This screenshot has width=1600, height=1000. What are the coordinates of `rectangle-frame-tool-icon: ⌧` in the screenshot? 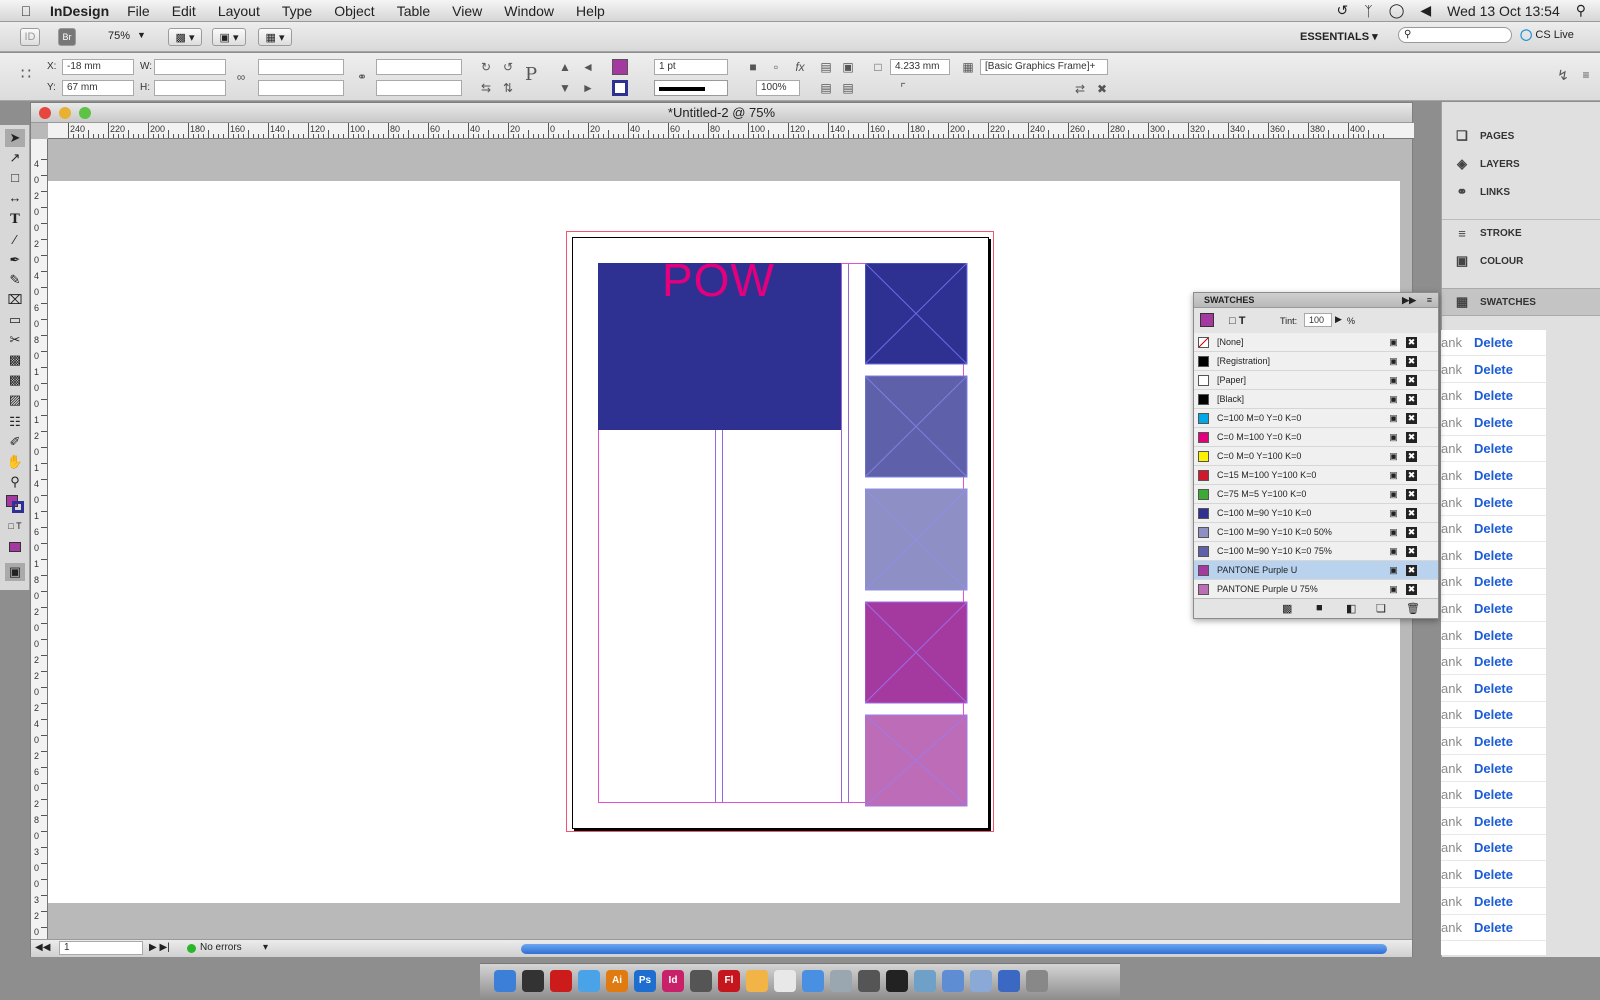 It's located at (15, 300).